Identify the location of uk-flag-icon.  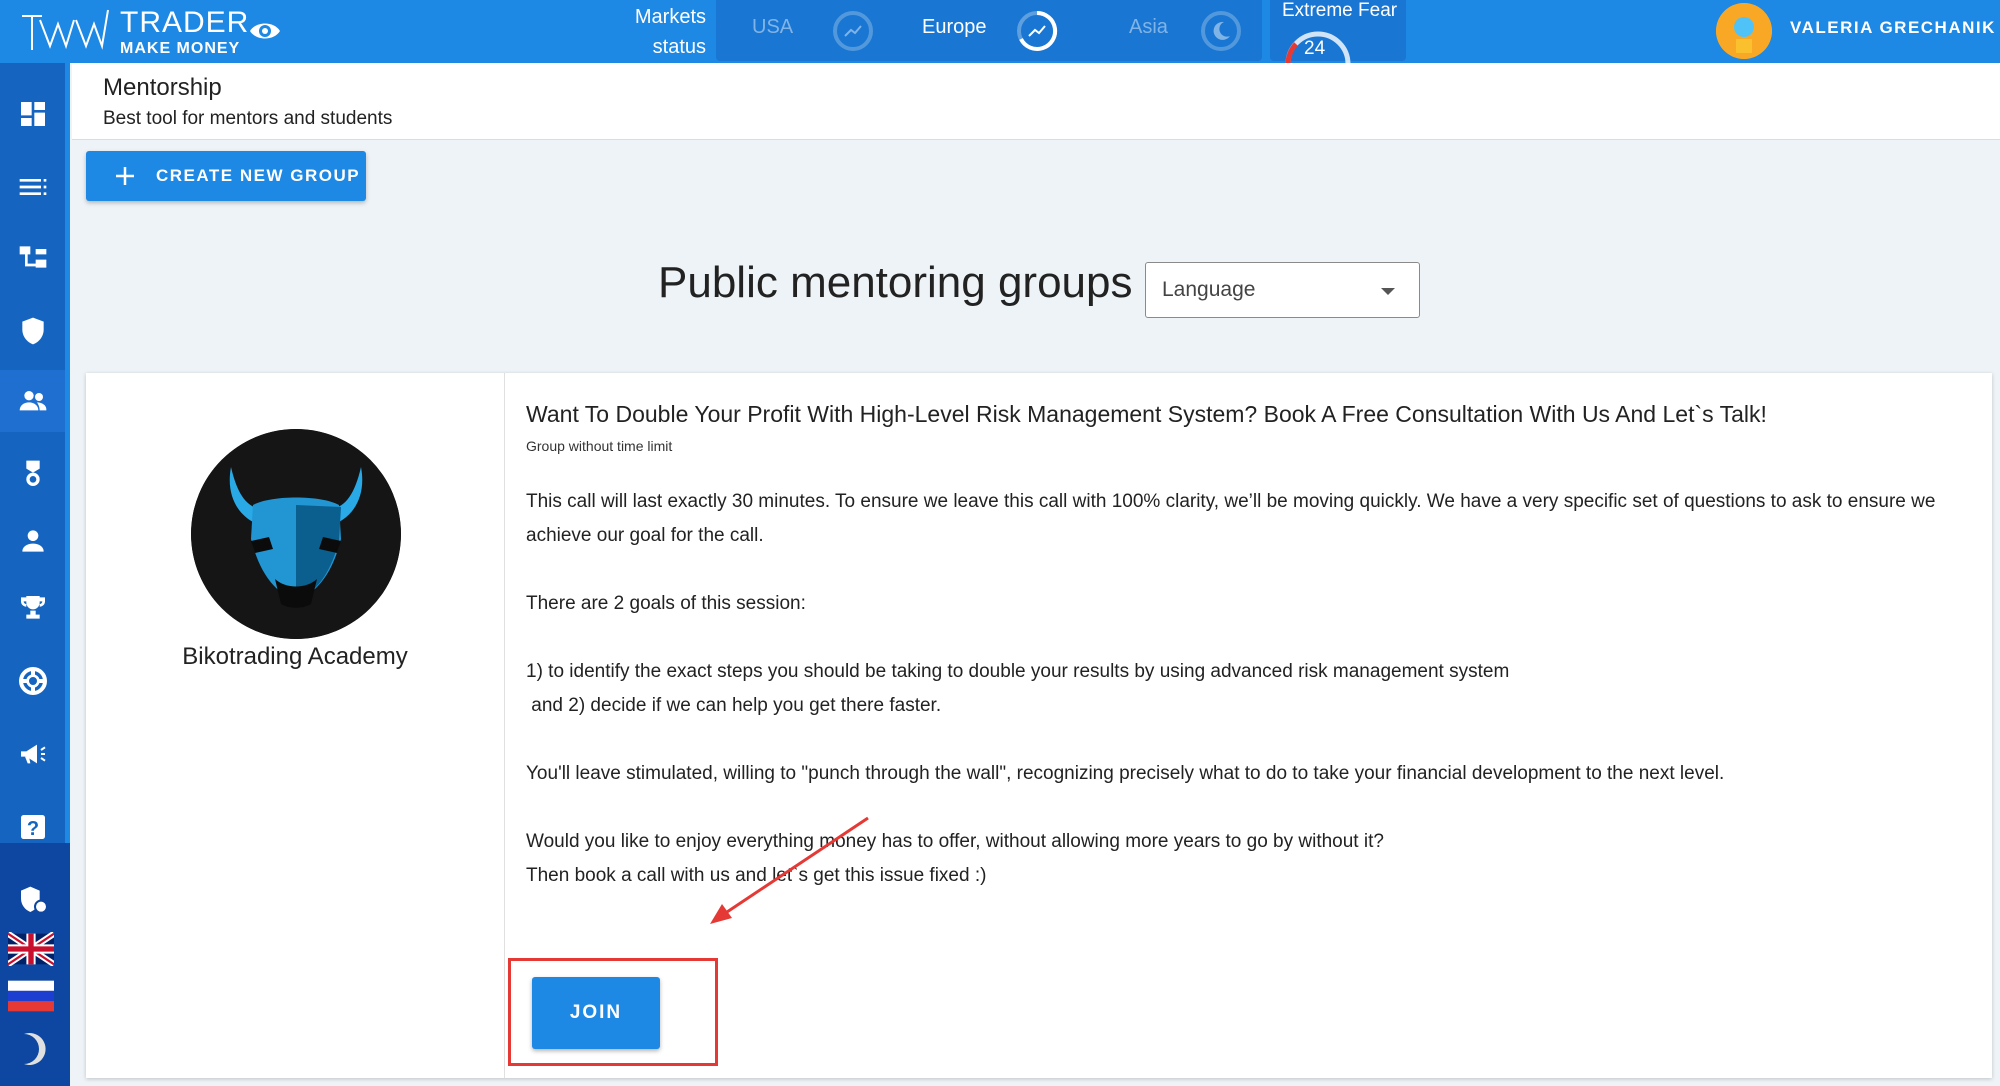
(31, 949).